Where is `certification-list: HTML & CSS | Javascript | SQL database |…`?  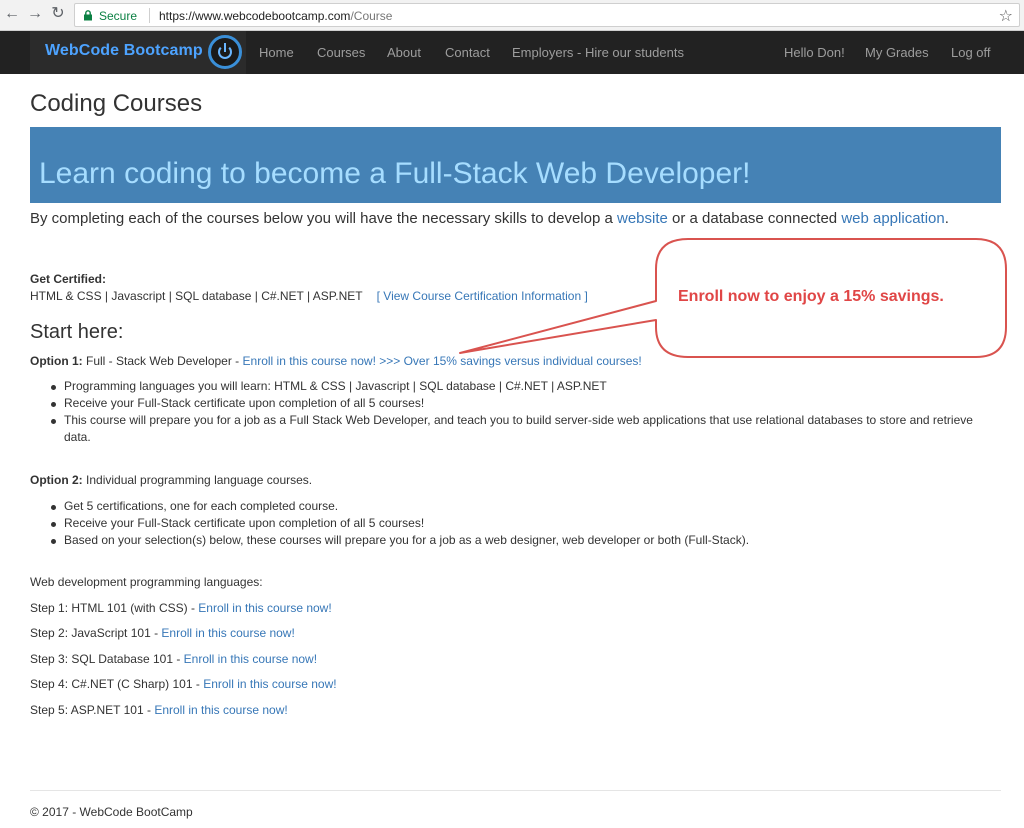 certification-list: HTML & CSS | Javascript | SQL database |… is located at coordinates (196, 296).